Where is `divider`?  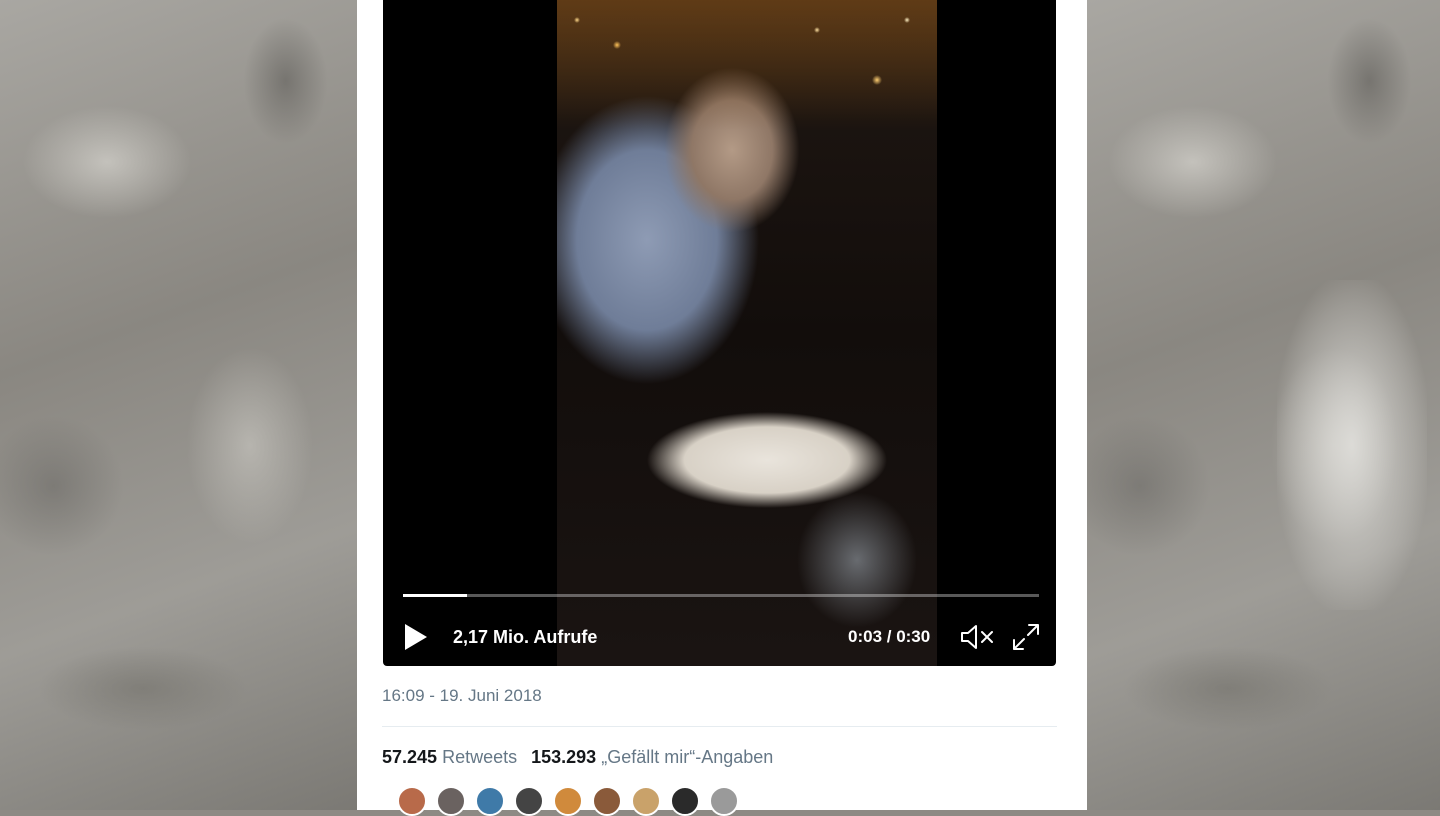
divider is located at coordinates (719, 726).